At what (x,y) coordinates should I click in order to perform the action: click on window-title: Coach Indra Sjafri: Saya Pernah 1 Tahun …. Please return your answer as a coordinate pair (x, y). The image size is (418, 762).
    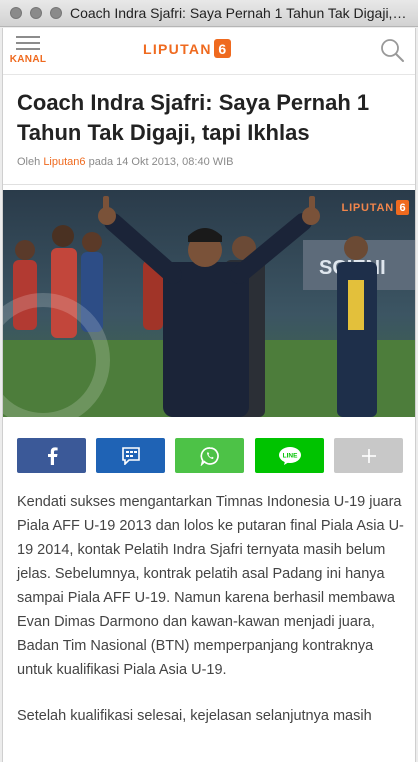
    Looking at the image, I should click on (240, 13).